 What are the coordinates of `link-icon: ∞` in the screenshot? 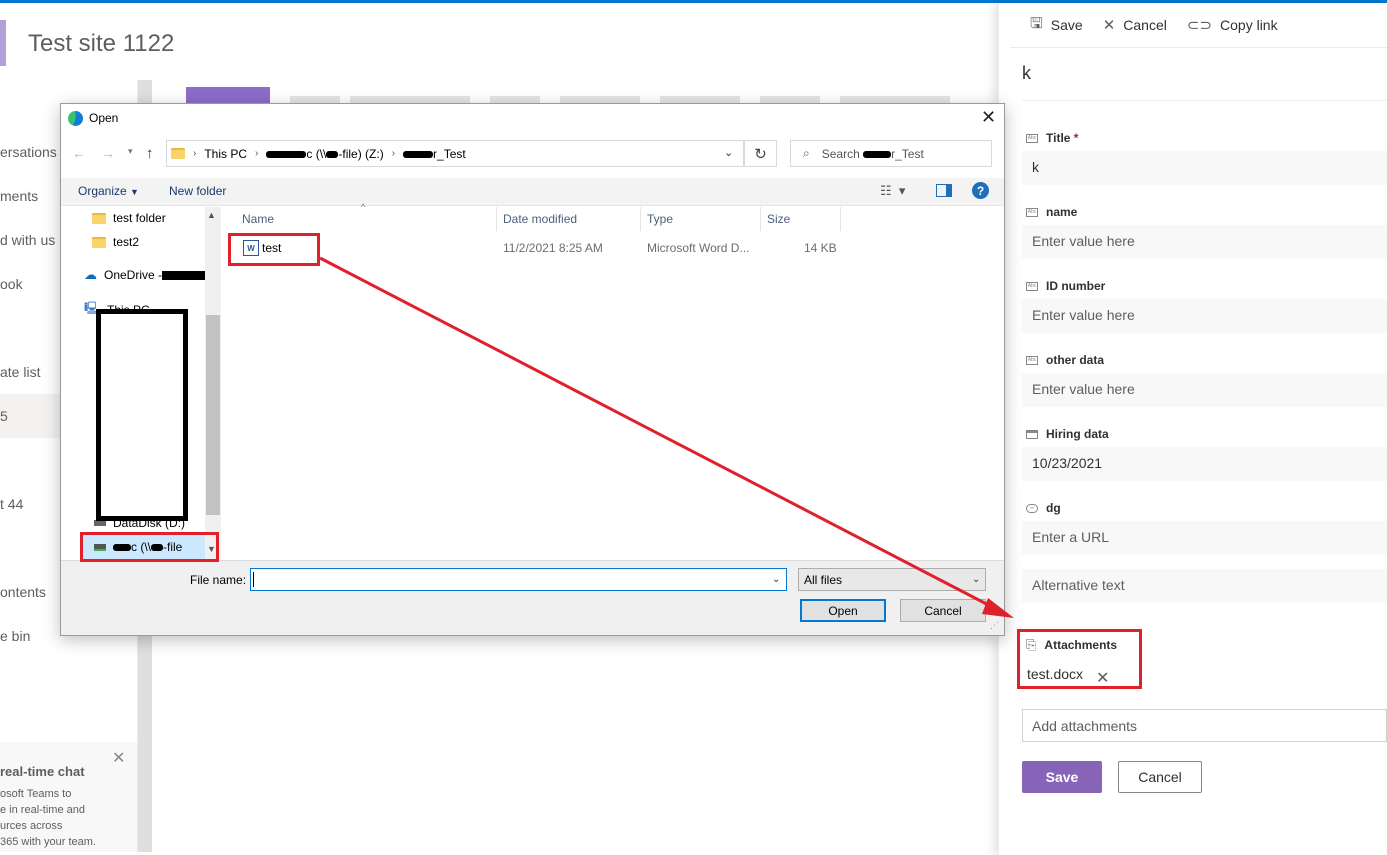 It's located at (1032, 508).